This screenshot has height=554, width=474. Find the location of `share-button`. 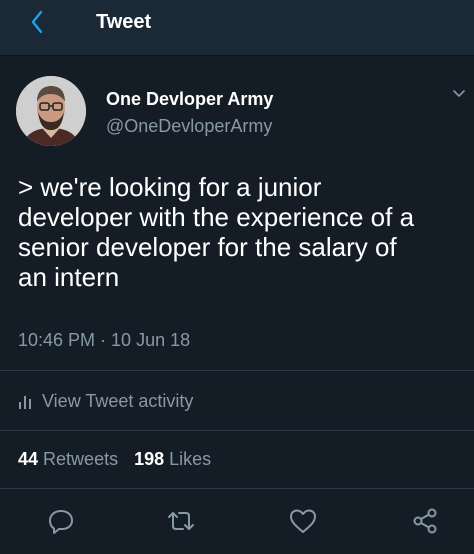

share-button is located at coordinates (425, 521).